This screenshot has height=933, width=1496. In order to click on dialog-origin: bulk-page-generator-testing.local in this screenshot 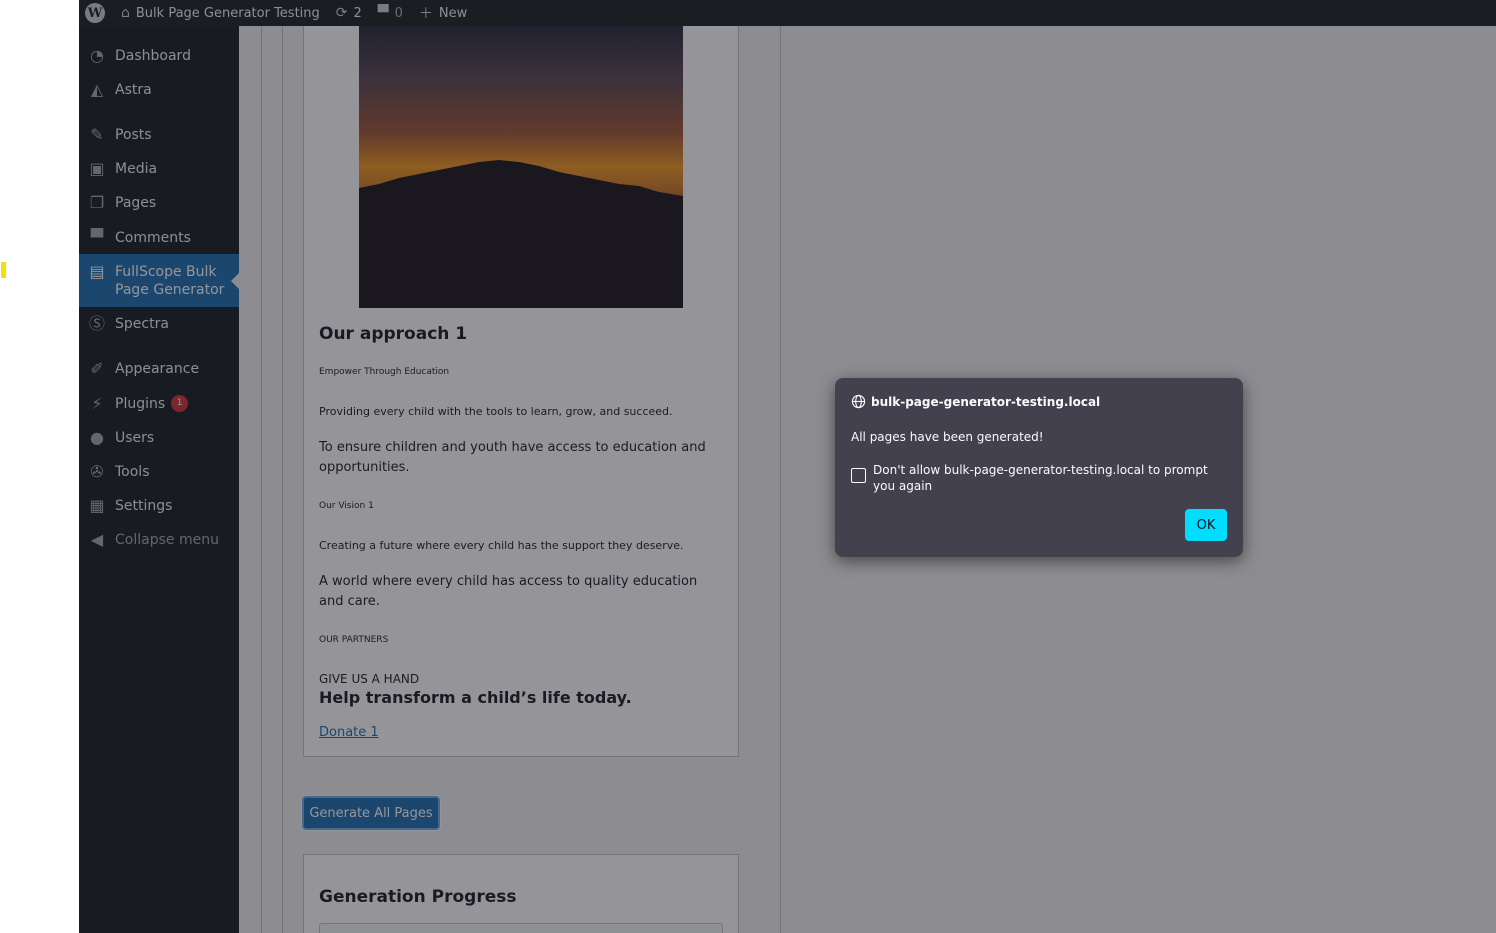, I will do `click(975, 401)`.